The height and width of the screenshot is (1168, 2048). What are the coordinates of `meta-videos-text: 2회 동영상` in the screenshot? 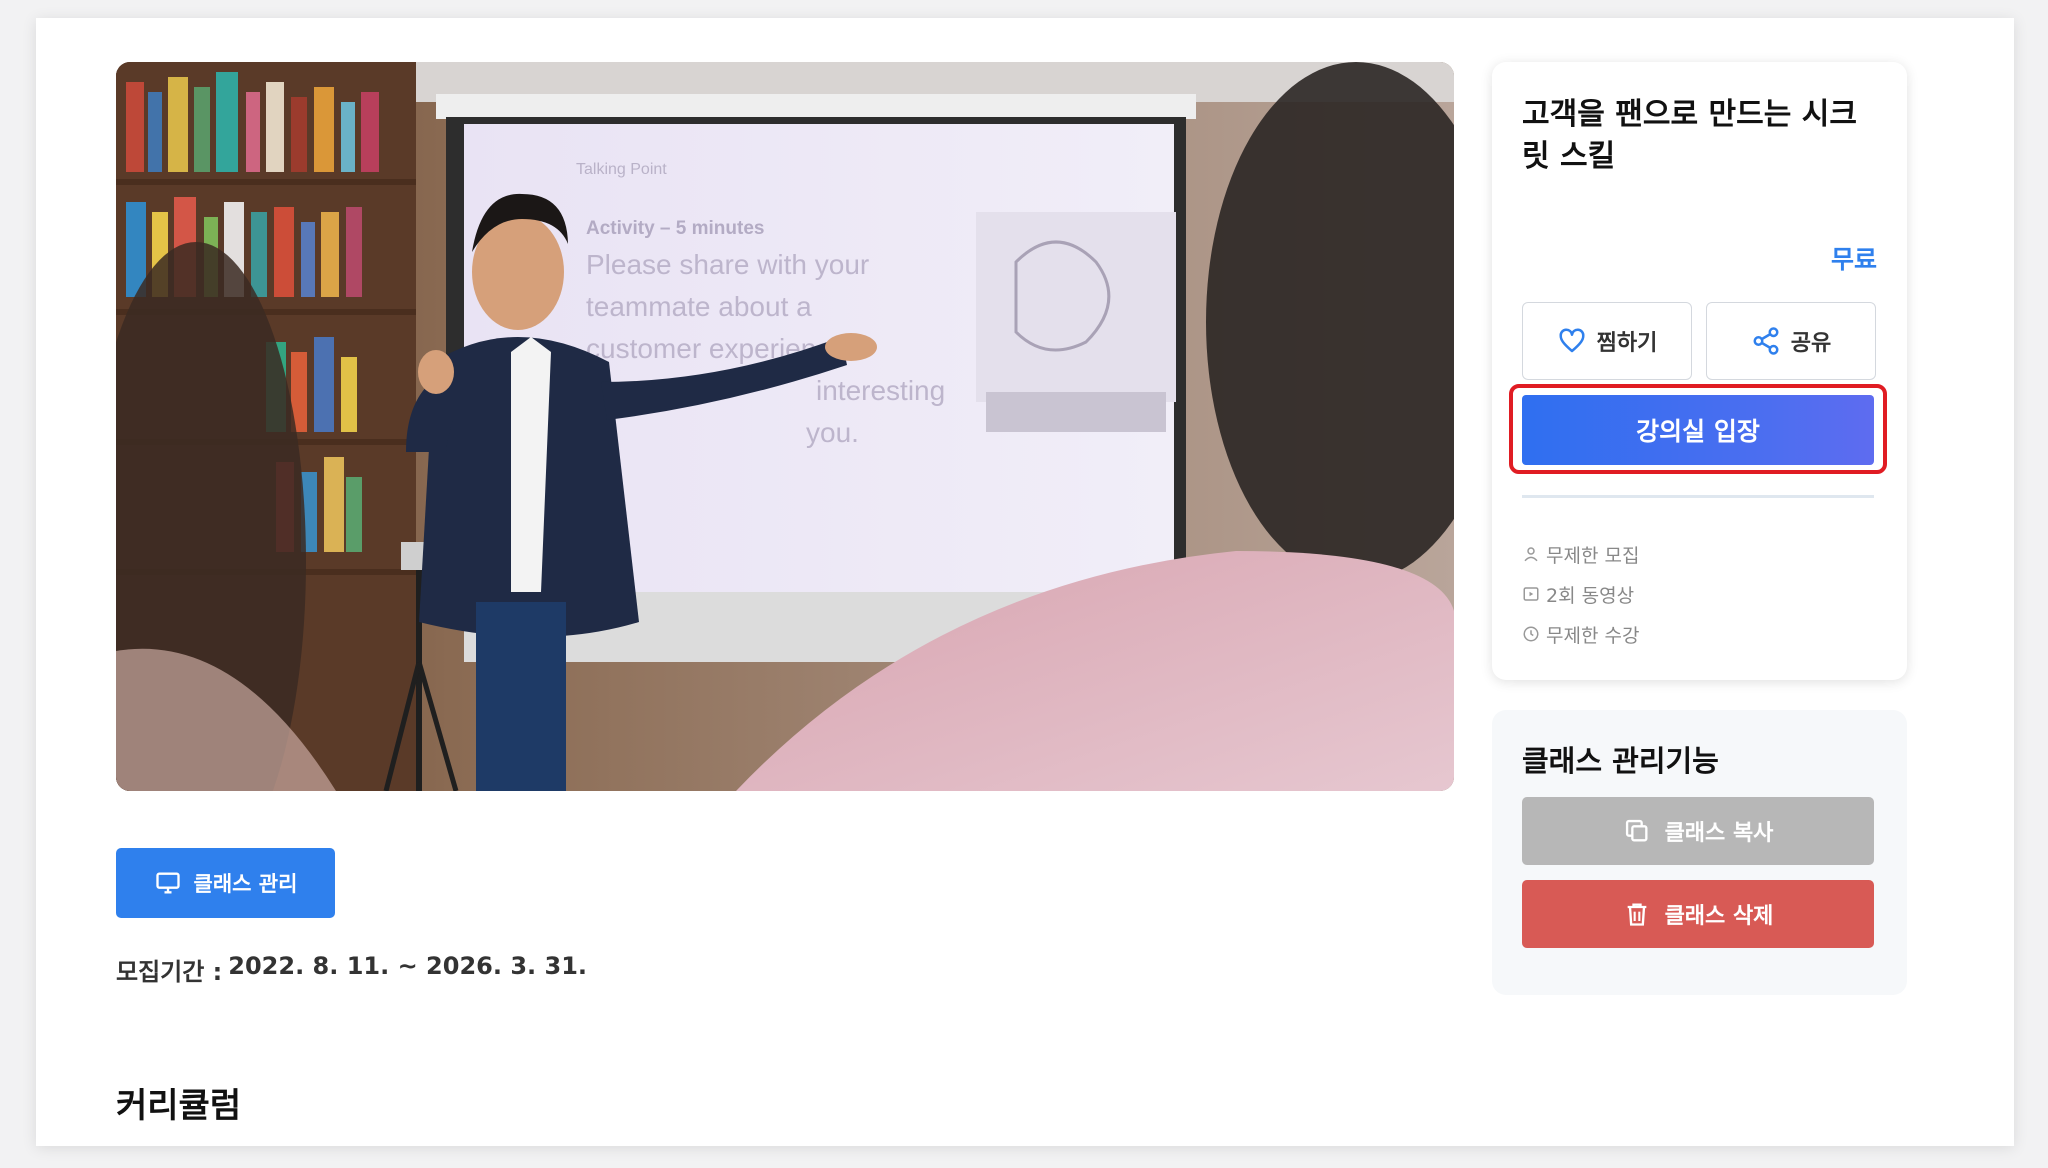 It's located at (1590, 595).